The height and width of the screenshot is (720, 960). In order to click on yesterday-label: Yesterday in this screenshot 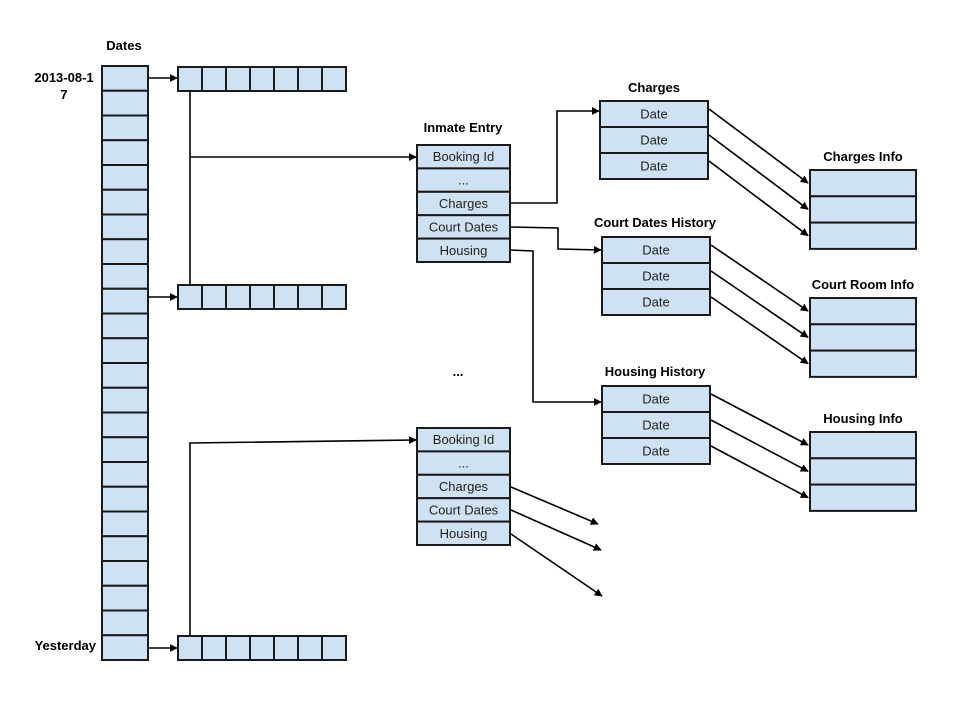, I will do `click(66, 645)`.